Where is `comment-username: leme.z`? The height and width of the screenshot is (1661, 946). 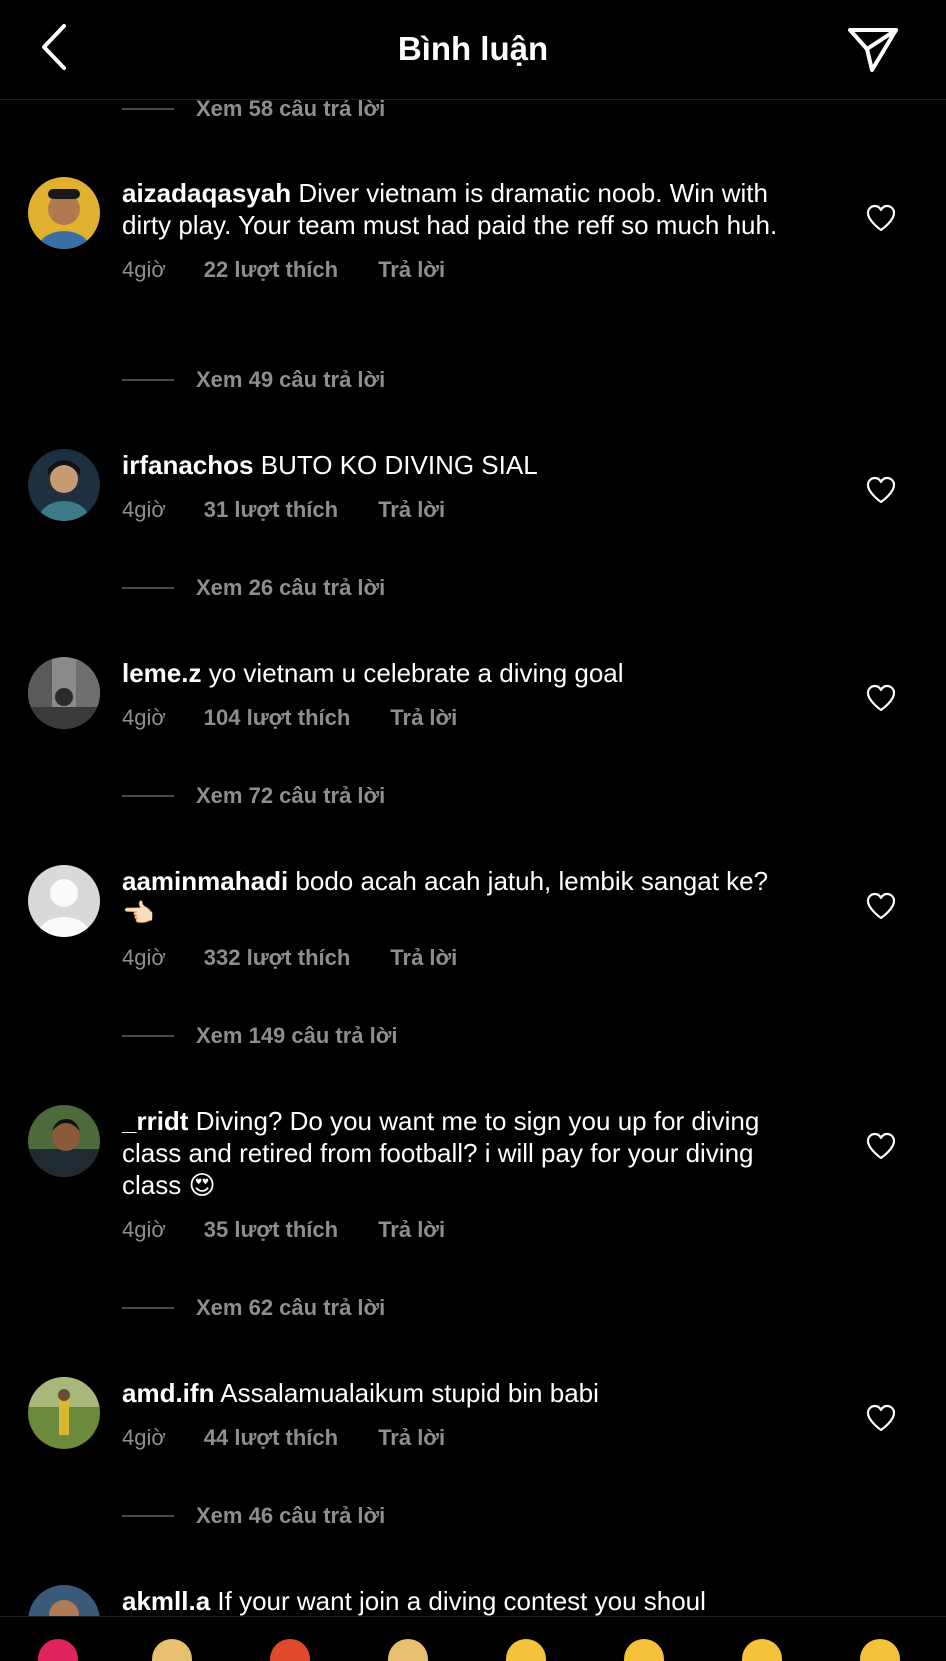
comment-username: leme.z is located at coordinates (162, 673).